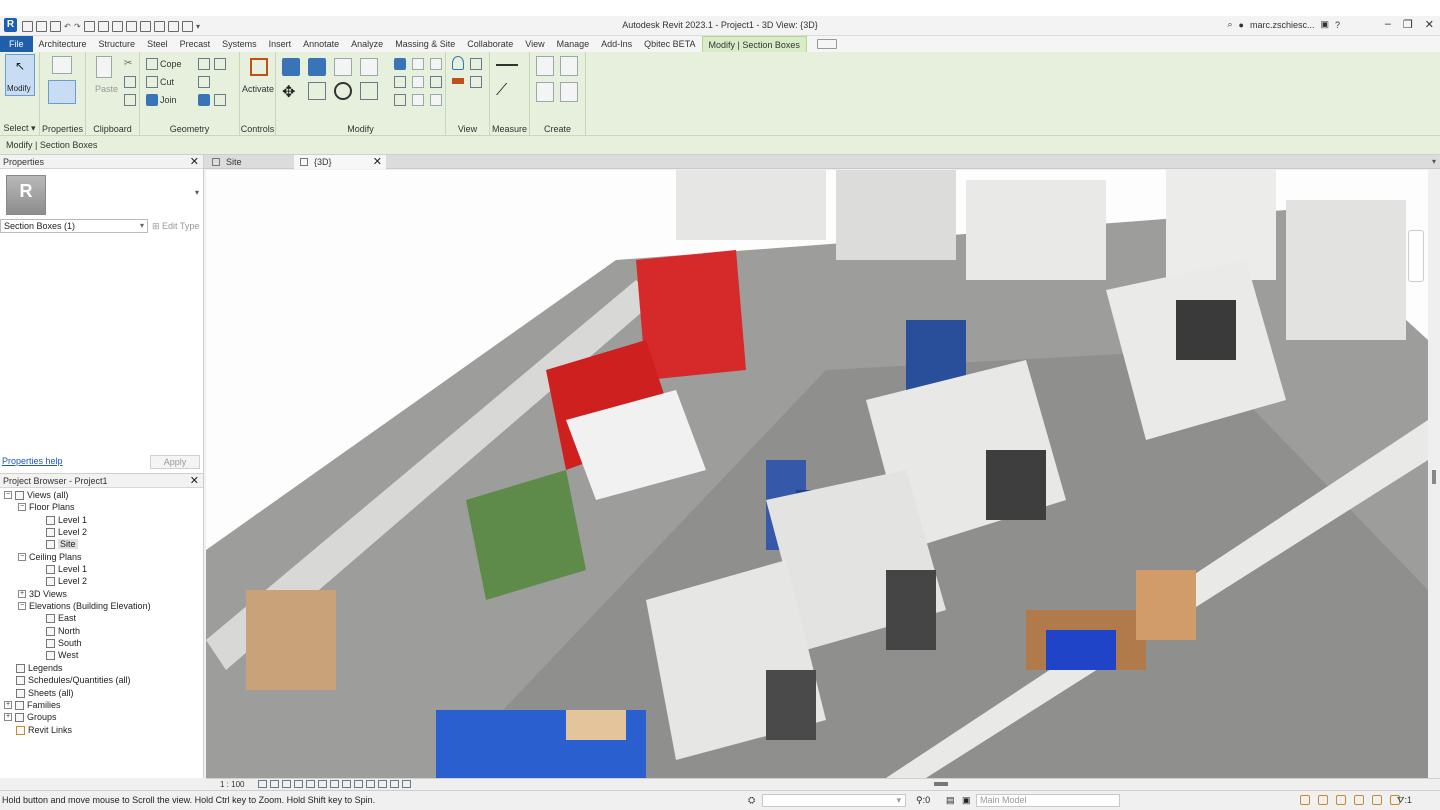  I want to click on scroll-thumb, so click(1434, 477).